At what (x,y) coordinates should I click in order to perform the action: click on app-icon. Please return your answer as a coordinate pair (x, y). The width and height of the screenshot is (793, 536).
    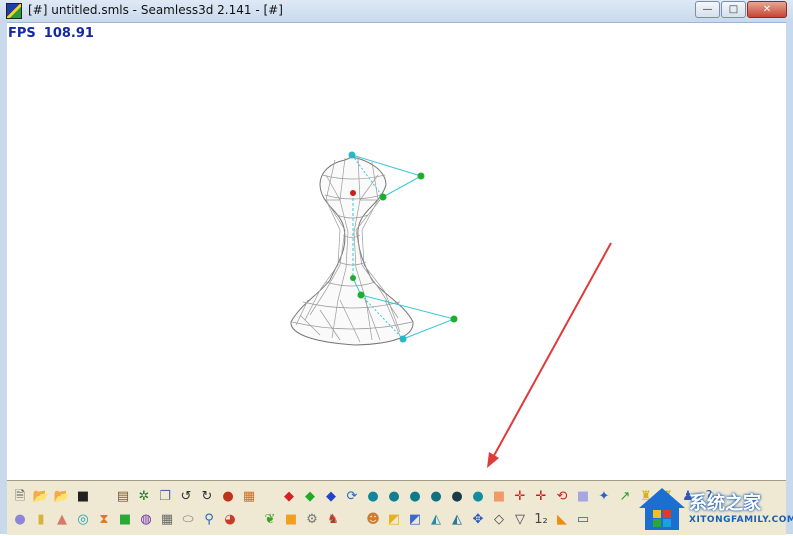
    Looking at the image, I should click on (14, 11).